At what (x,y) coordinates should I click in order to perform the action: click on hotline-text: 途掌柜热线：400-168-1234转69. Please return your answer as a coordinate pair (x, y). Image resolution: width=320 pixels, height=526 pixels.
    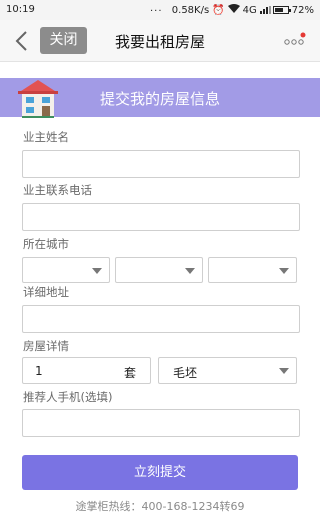
    Looking at the image, I should click on (160, 506).